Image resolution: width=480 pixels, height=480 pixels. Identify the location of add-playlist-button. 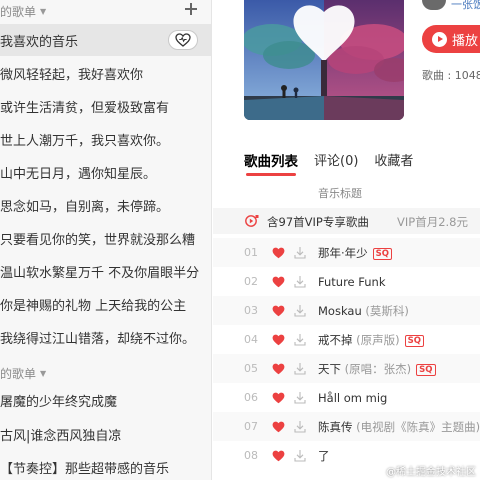
(191, 9).